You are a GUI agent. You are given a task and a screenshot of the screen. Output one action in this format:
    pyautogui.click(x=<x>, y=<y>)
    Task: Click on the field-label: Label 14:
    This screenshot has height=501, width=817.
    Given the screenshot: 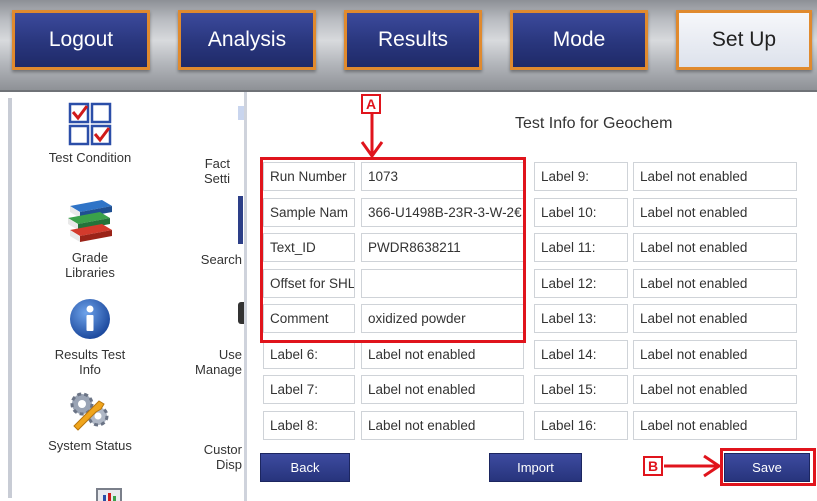 What is the action you would take?
    pyautogui.click(x=581, y=354)
    